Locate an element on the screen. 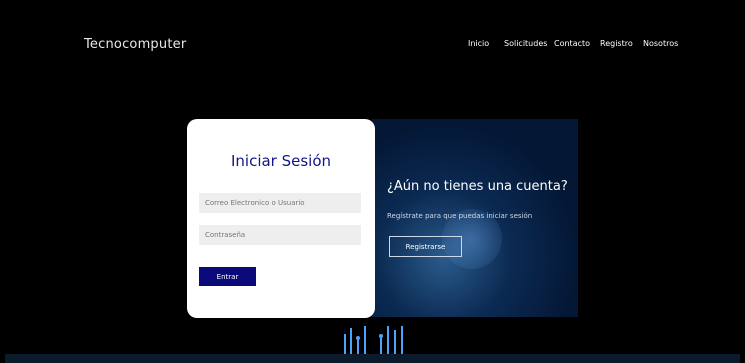 Image resolution: width=745 pixels, height=363 pixels. nav-link-registro: Registro is located at coordinates (616, 43).